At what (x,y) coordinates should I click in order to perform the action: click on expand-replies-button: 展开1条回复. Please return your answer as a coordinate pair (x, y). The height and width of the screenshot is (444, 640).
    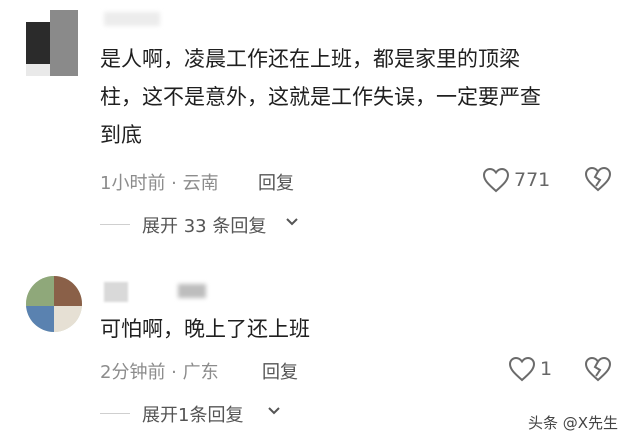
    Looking at the image, I should click on (192, 414).